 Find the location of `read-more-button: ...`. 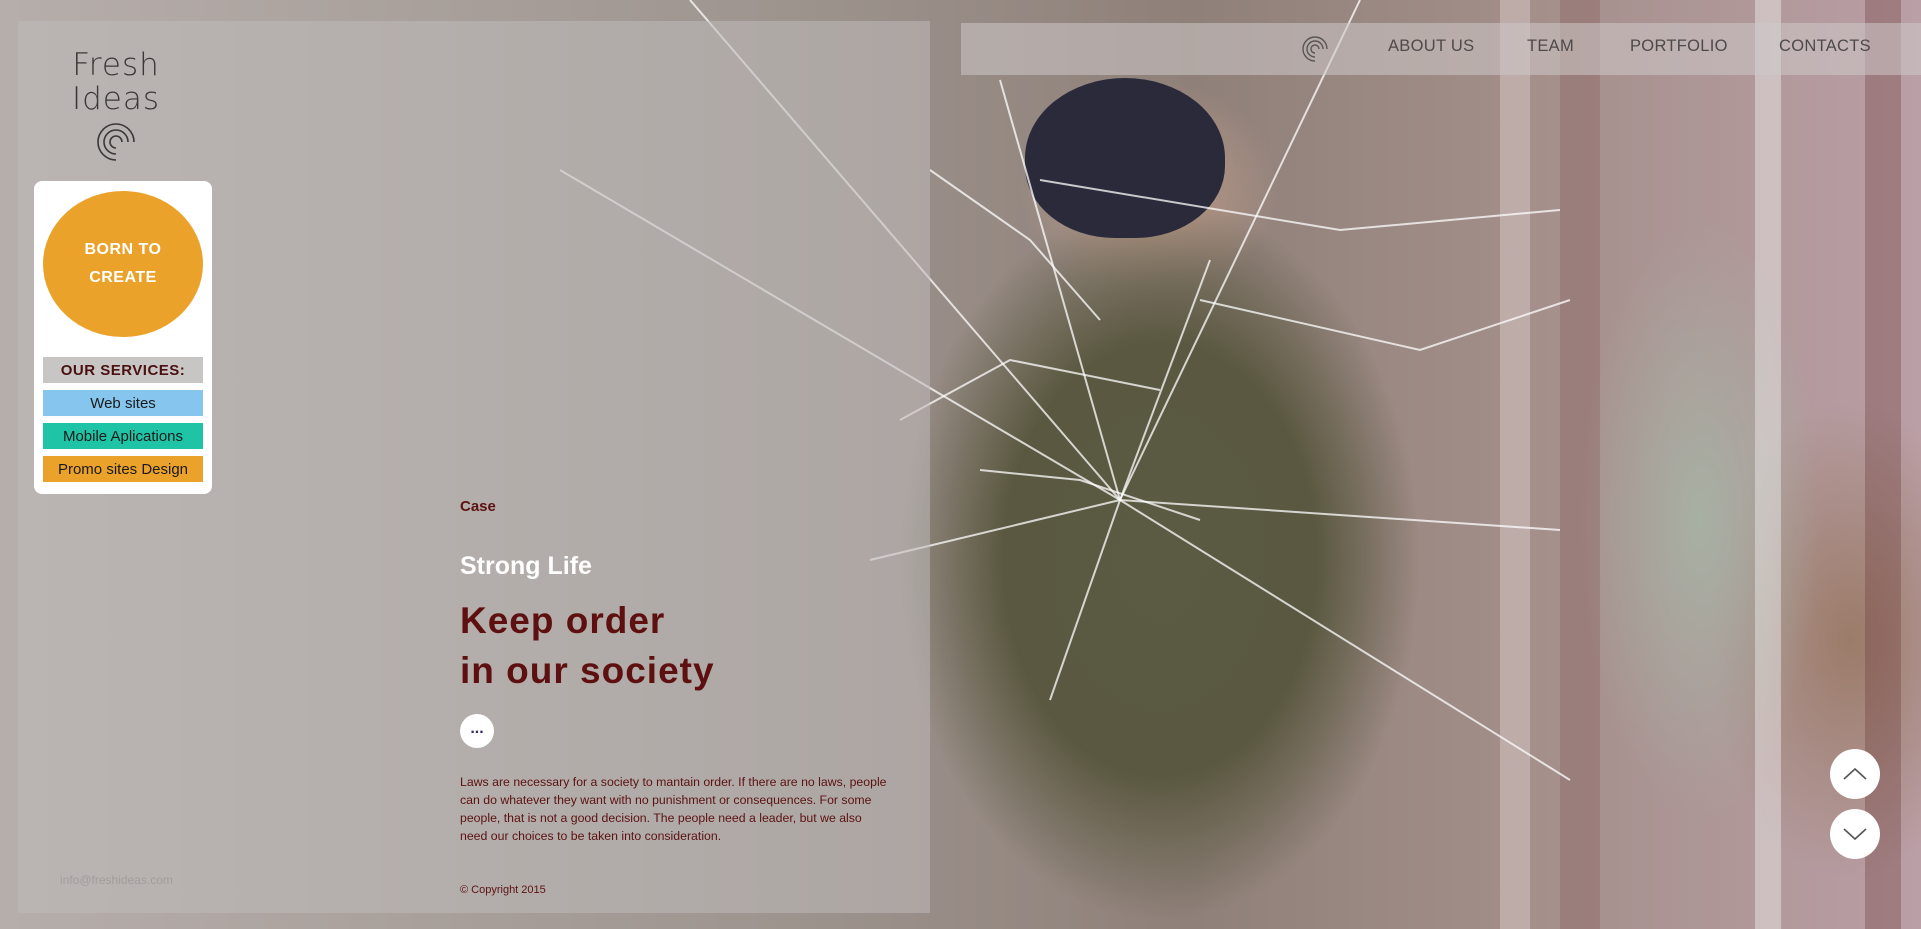

read-more-button: ... is located at coordinates (477, 731).